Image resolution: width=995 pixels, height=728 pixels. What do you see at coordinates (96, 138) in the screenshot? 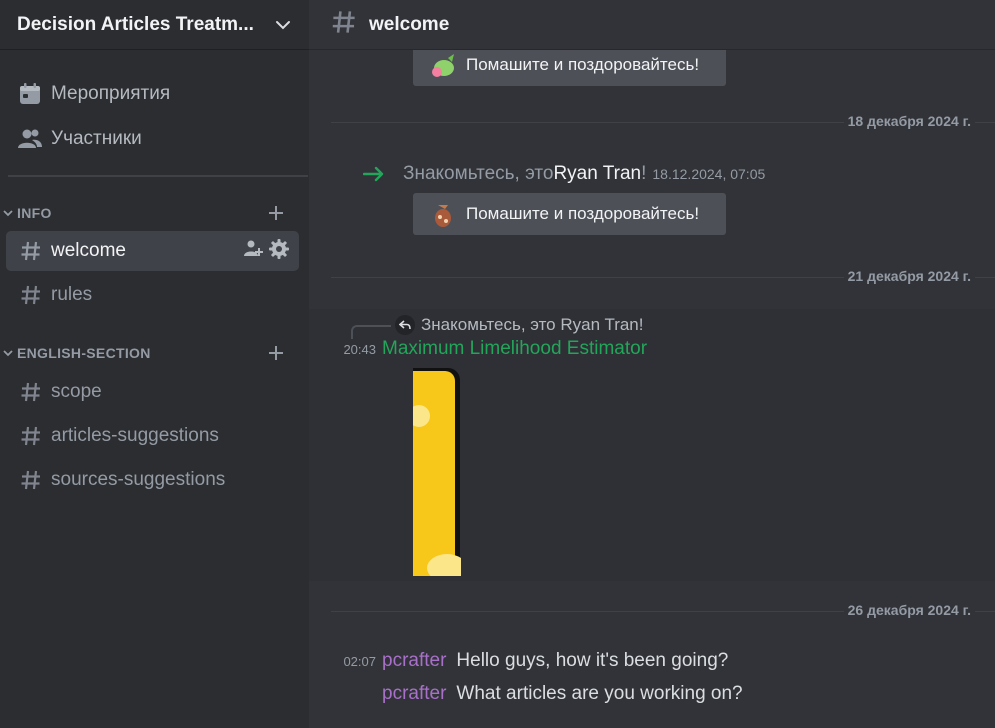
I see `sidebar-item-label: Участники` at bounding box center [96, 138].